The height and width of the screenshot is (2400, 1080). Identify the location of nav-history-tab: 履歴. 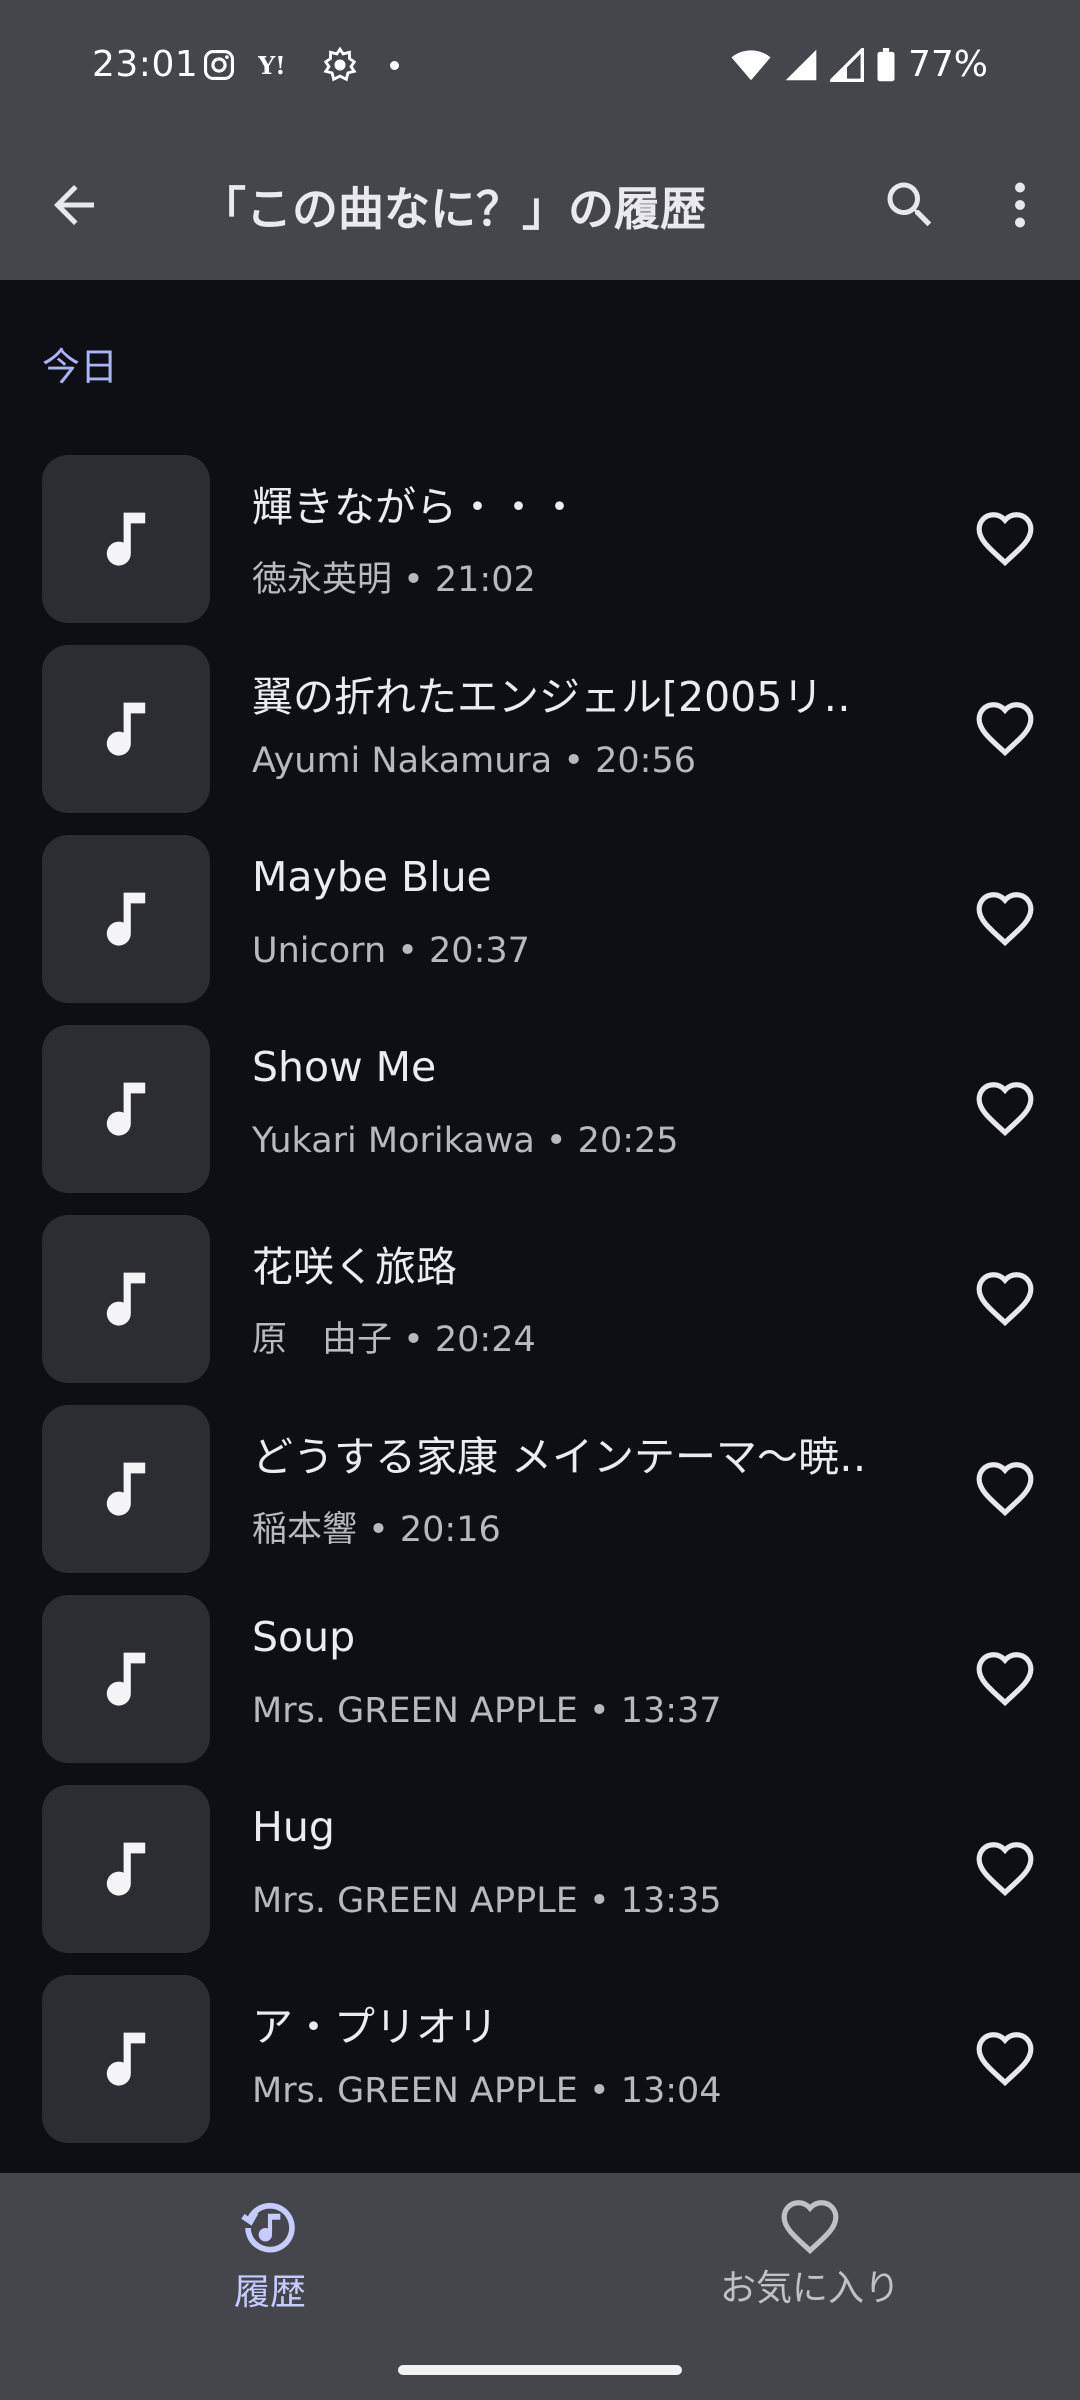
(270, 2256).